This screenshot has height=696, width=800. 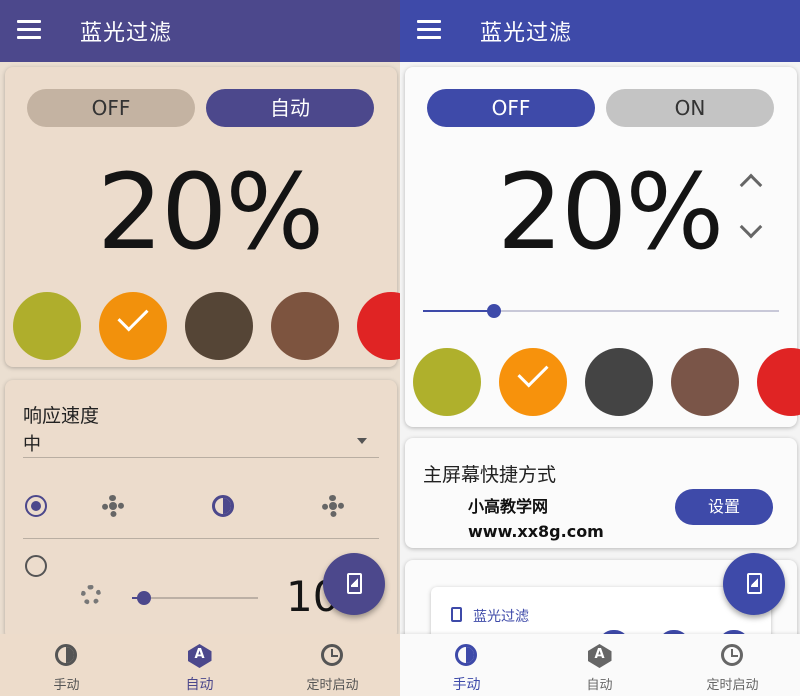 What do you see at coordinates (290, 108) in the screenshot?
I see `auto-button: 自动` at bounding box center [290, 108].